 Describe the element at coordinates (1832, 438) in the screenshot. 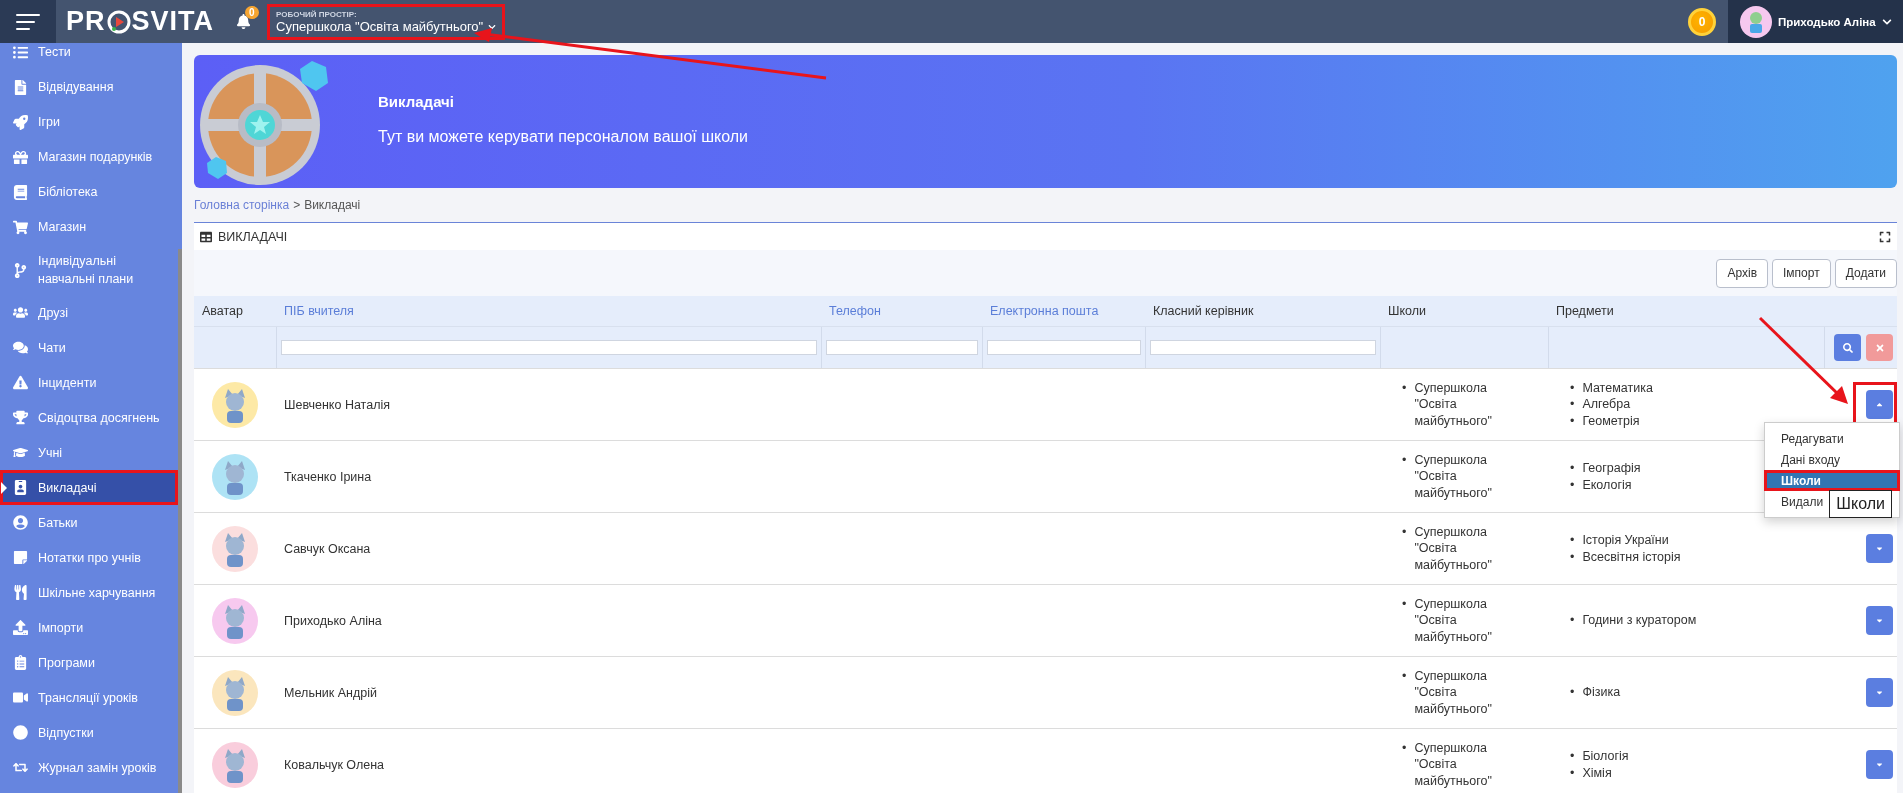

I see `menu-item: Редагувати` at that location.